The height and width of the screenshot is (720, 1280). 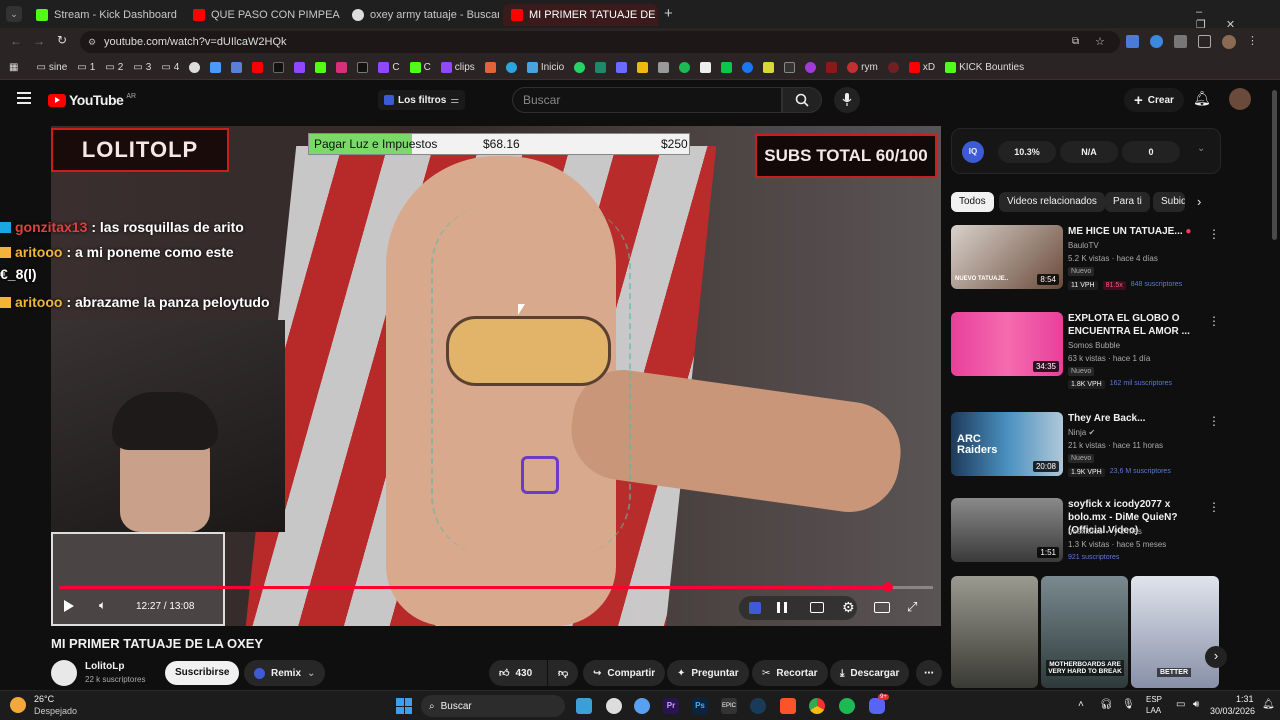 What do you see at coordinates (817, 706) in the screenshot?
I see `chrome-icon` at bounding box center [817, 706].